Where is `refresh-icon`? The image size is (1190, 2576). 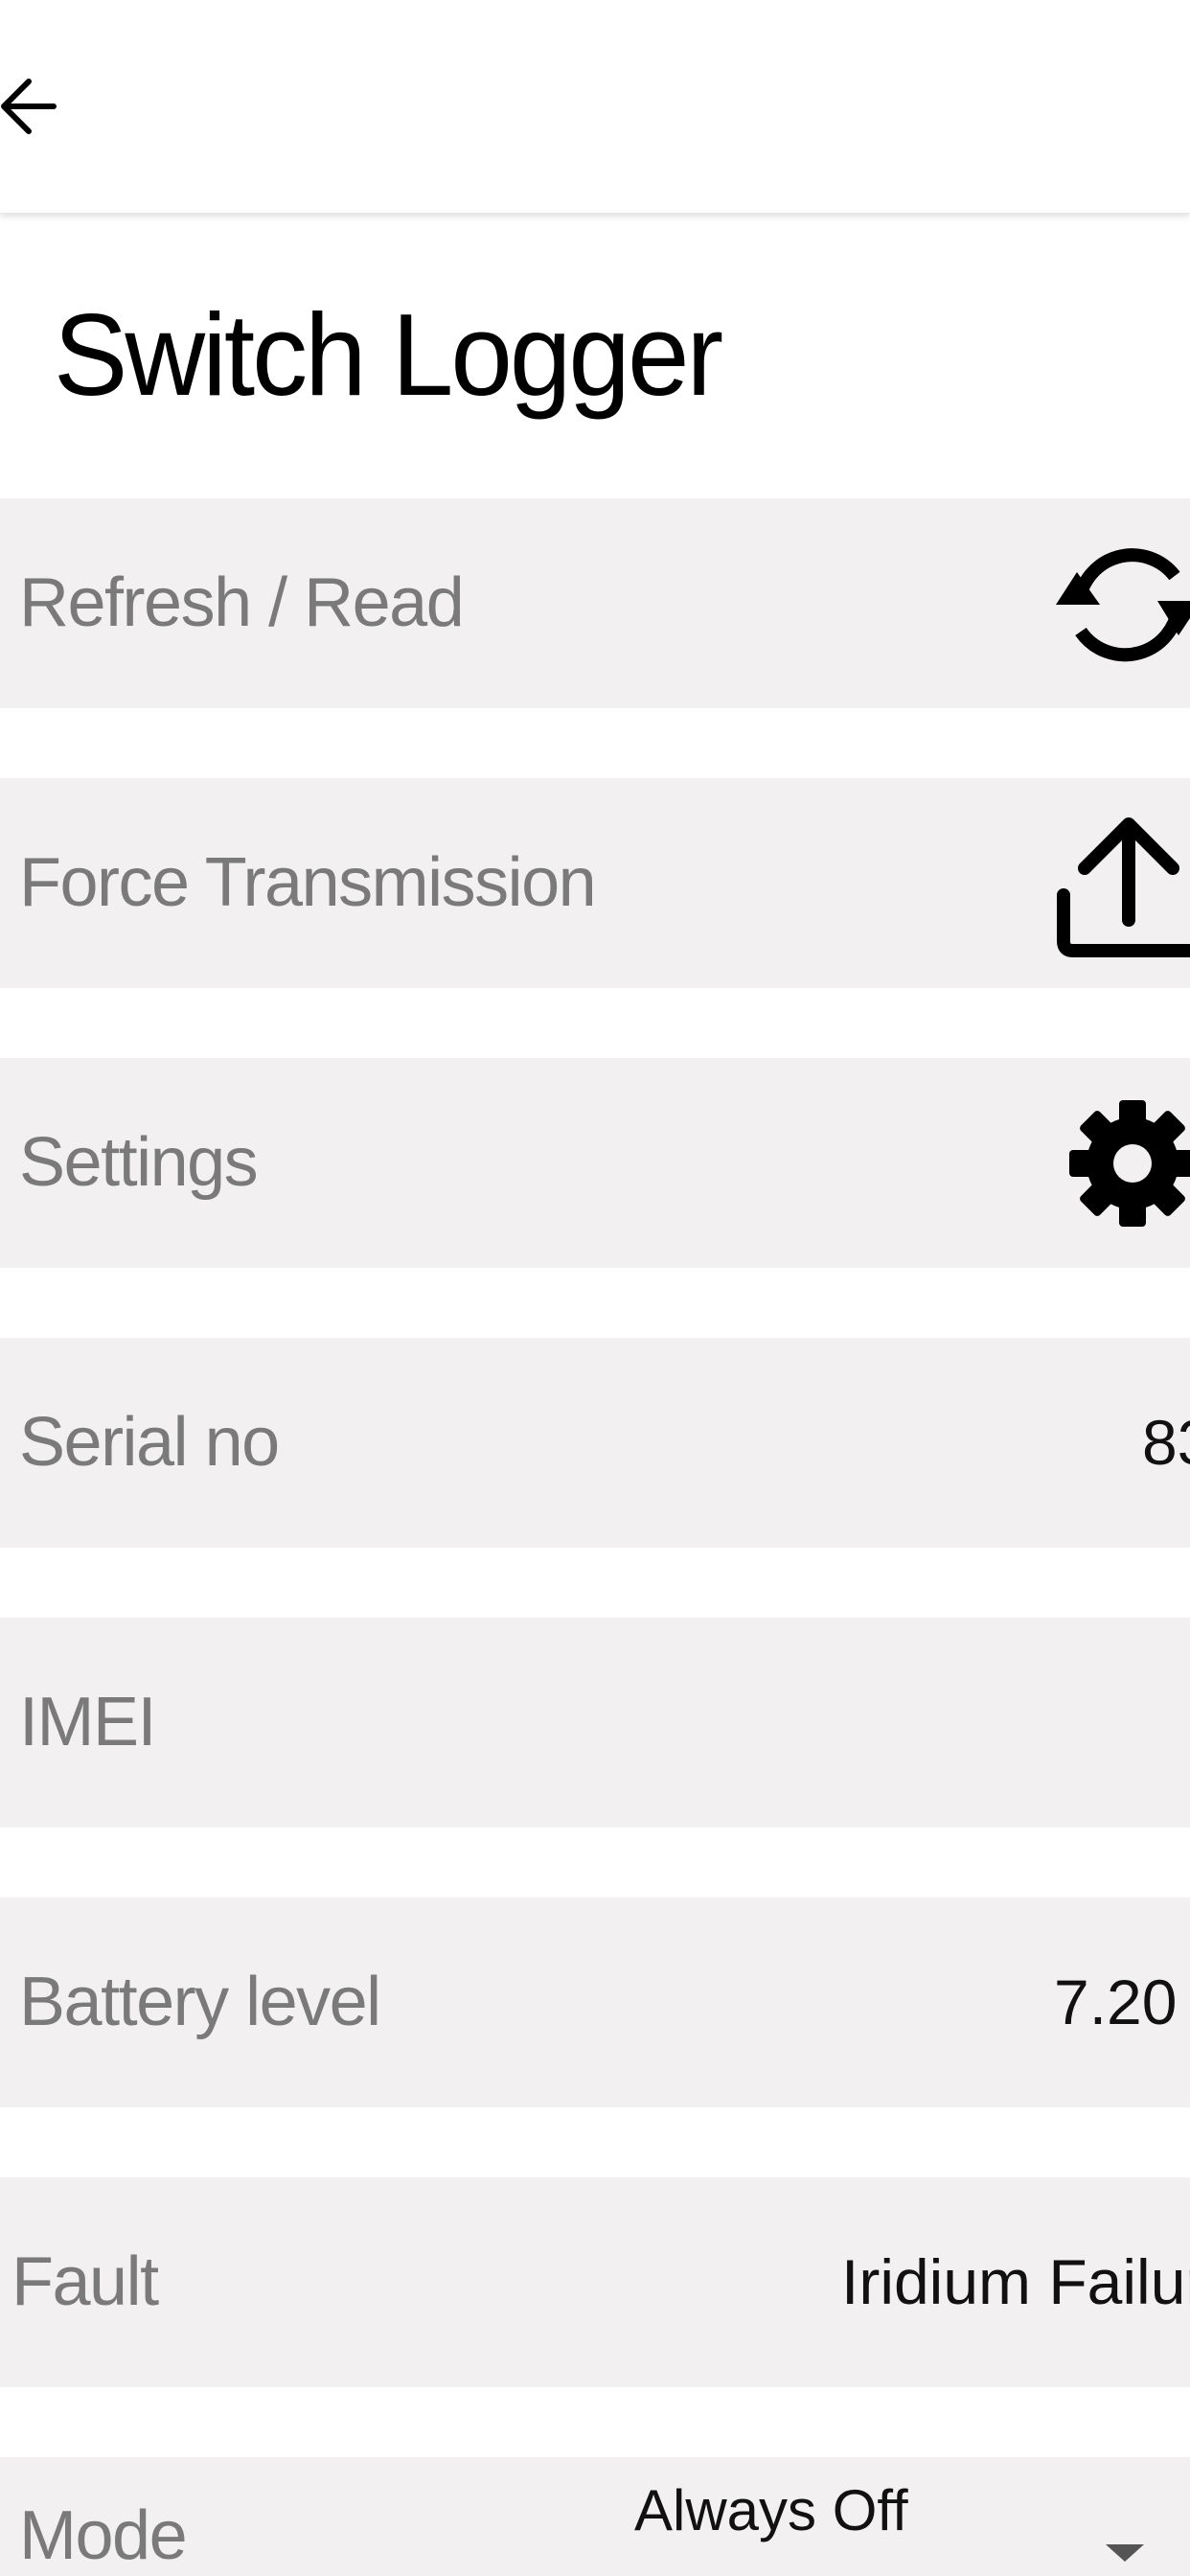 refresh-icon is located at coordinates (1121, 603).